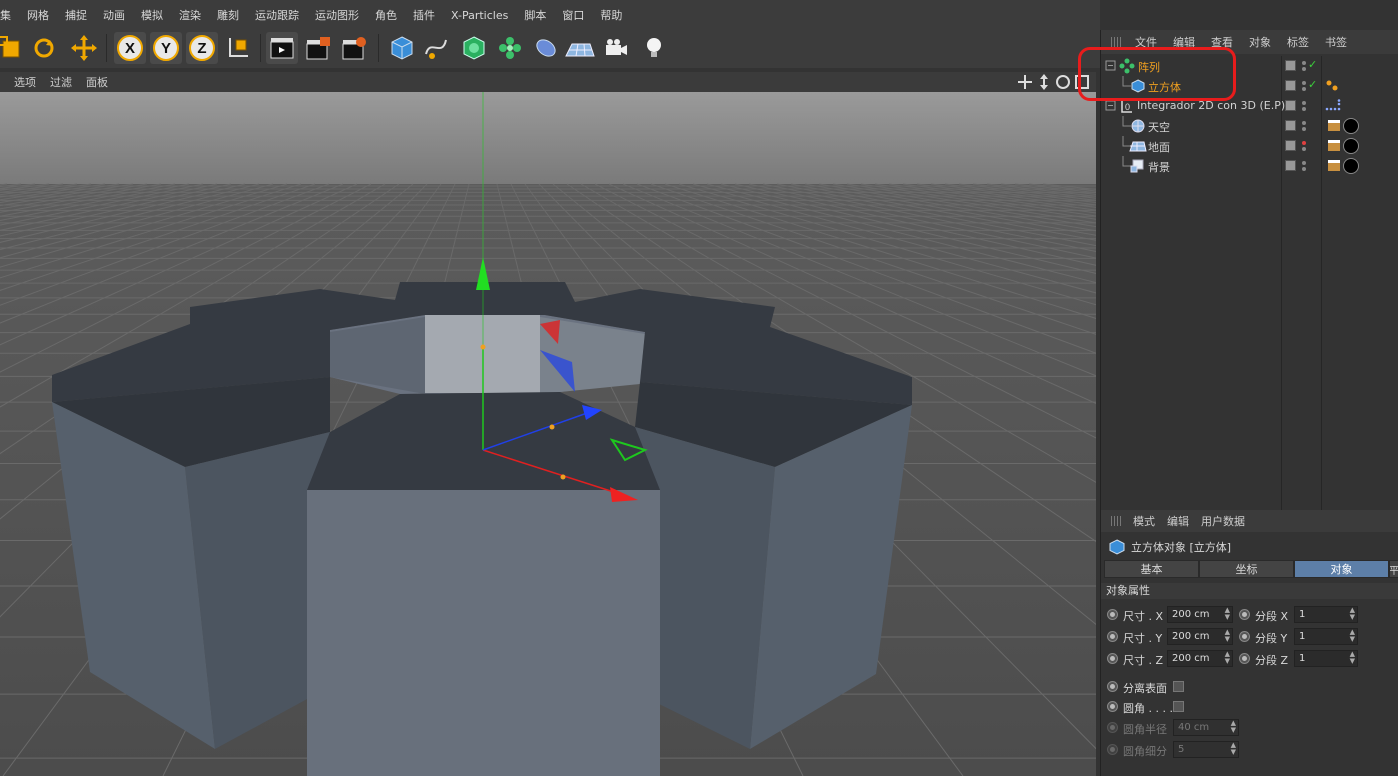  I want to click on dotted-tag-icon, so click(1333, 106).